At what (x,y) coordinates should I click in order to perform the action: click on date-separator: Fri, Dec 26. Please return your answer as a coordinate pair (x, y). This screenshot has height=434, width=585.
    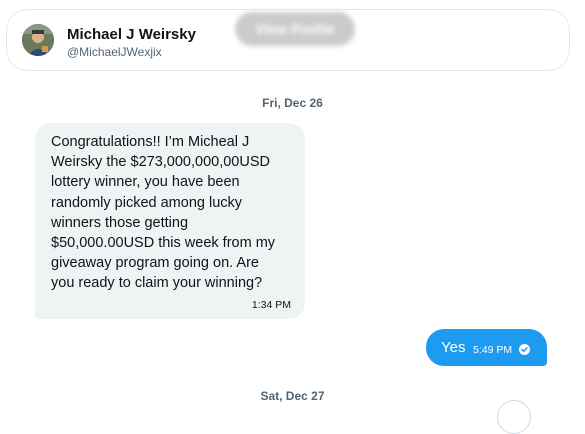
    Looking at the image, I should click on (292, 103).